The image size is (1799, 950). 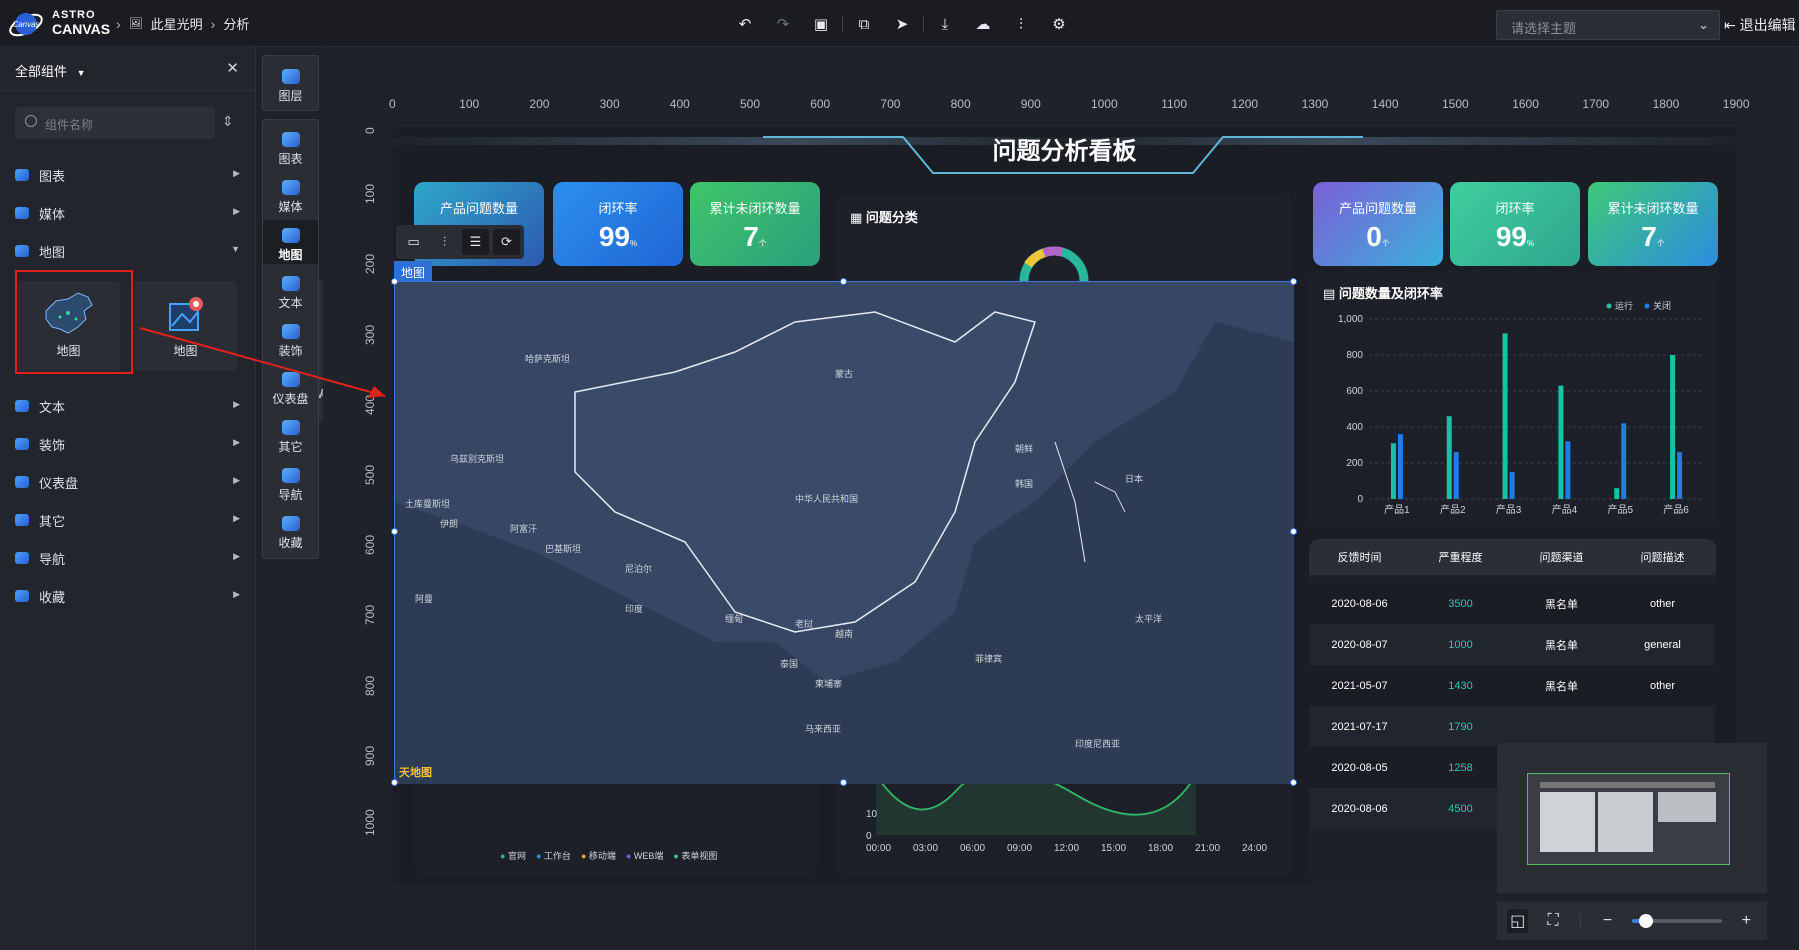 I want to click on undo-icon: ↶, so click(x=745, y=24).